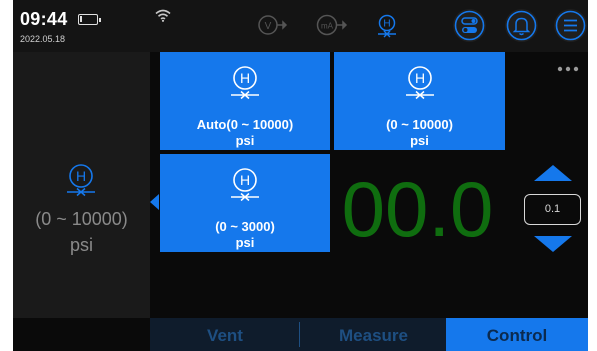  Describe the element at coordinates (417, 209) in the screenshot. I see `pressure-reading: 00.0` at that location.